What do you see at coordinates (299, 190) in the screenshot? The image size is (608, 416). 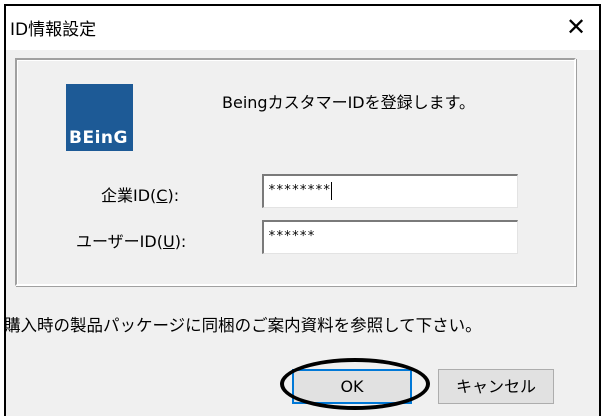 I see `company-id-value: ********` at bounding box center [299, 190].